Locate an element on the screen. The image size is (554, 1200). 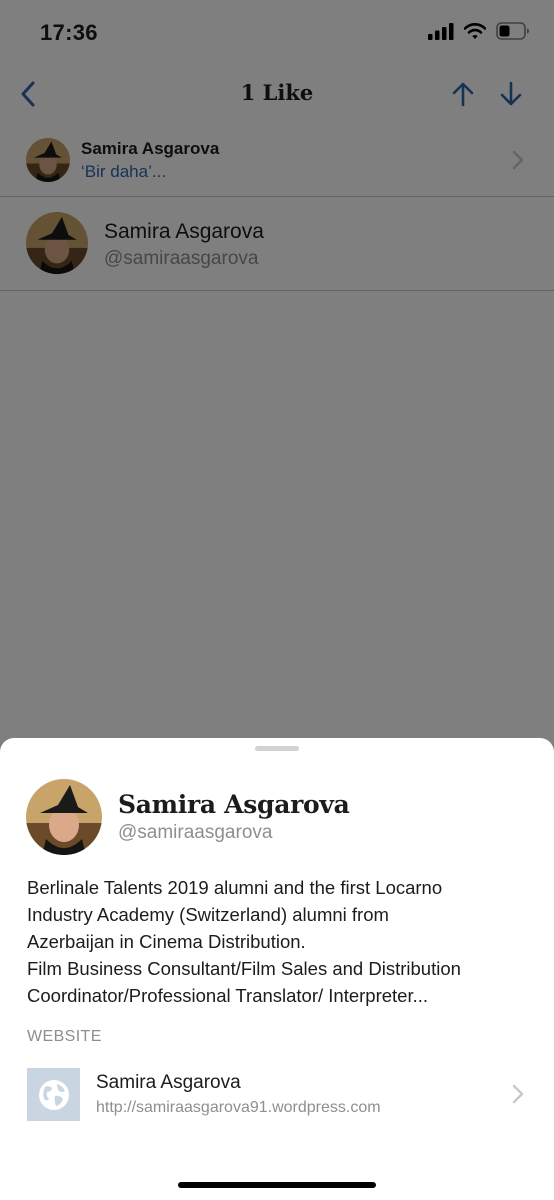
profile-handle: @samiraasgarova is located at coordinates (195, 832).